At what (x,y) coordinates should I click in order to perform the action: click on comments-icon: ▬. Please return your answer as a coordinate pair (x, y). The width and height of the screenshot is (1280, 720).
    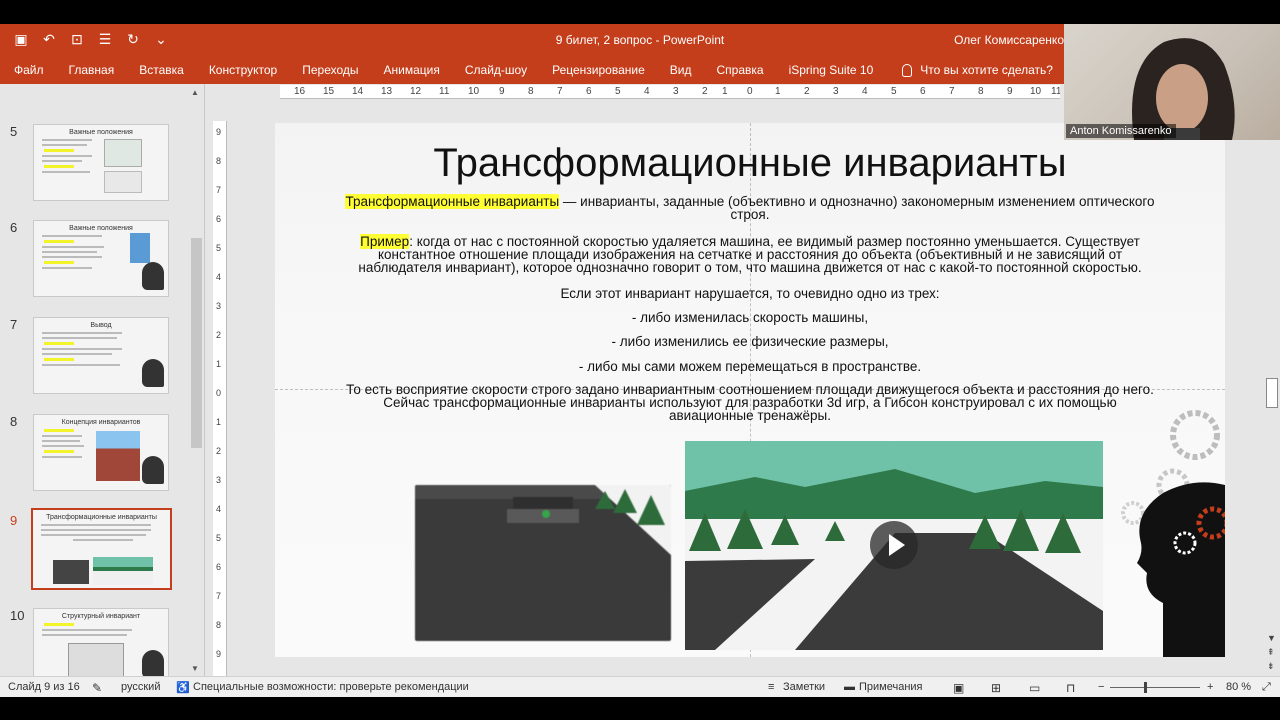
    Looking at the image, I should click on (849, 687).